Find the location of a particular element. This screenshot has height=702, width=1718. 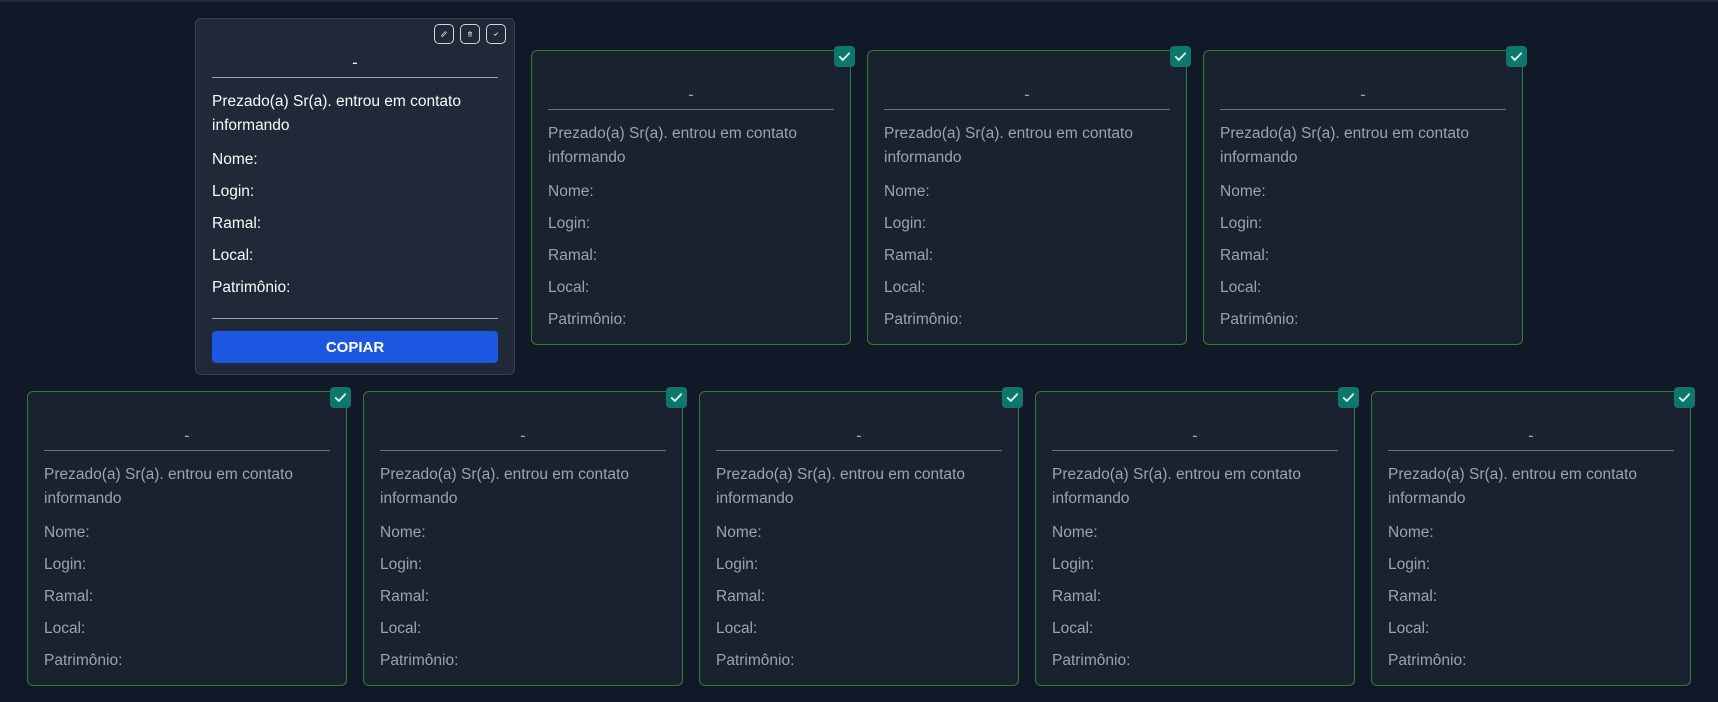

confirm-button is located at coordinates (496, 34).